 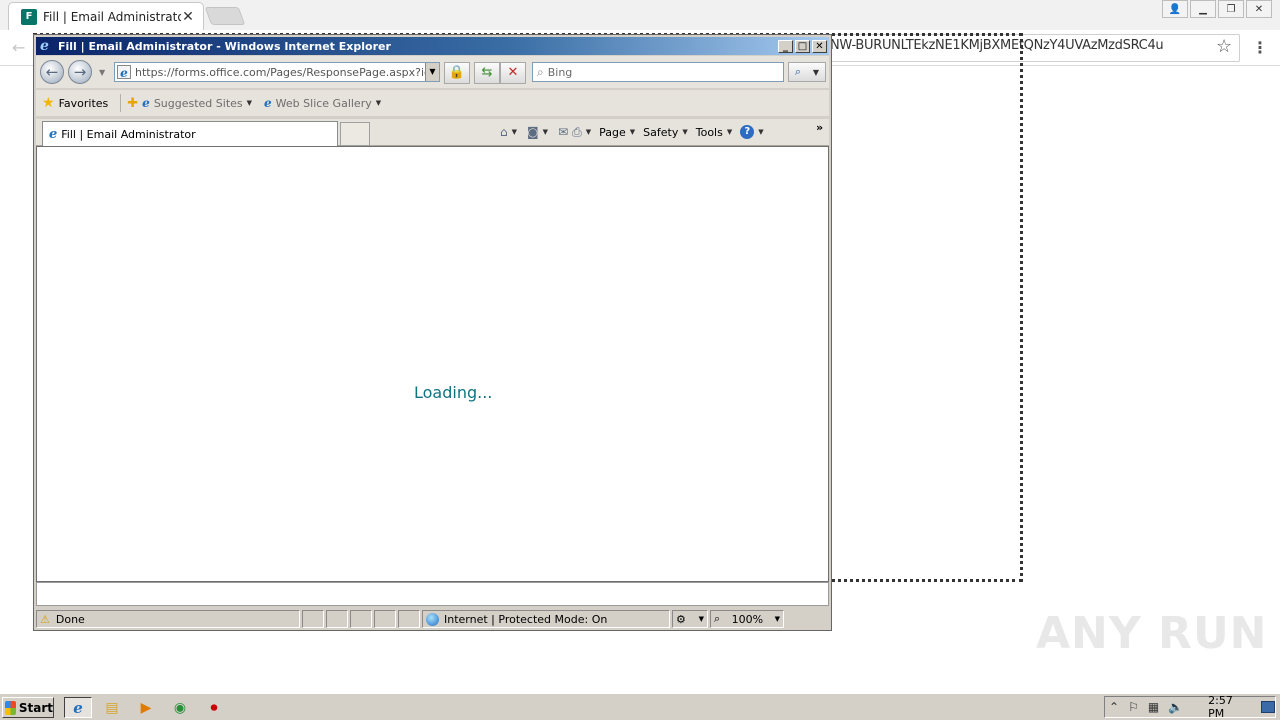 I want to click on ie-forward-button: →, so click(x=80, y=72).